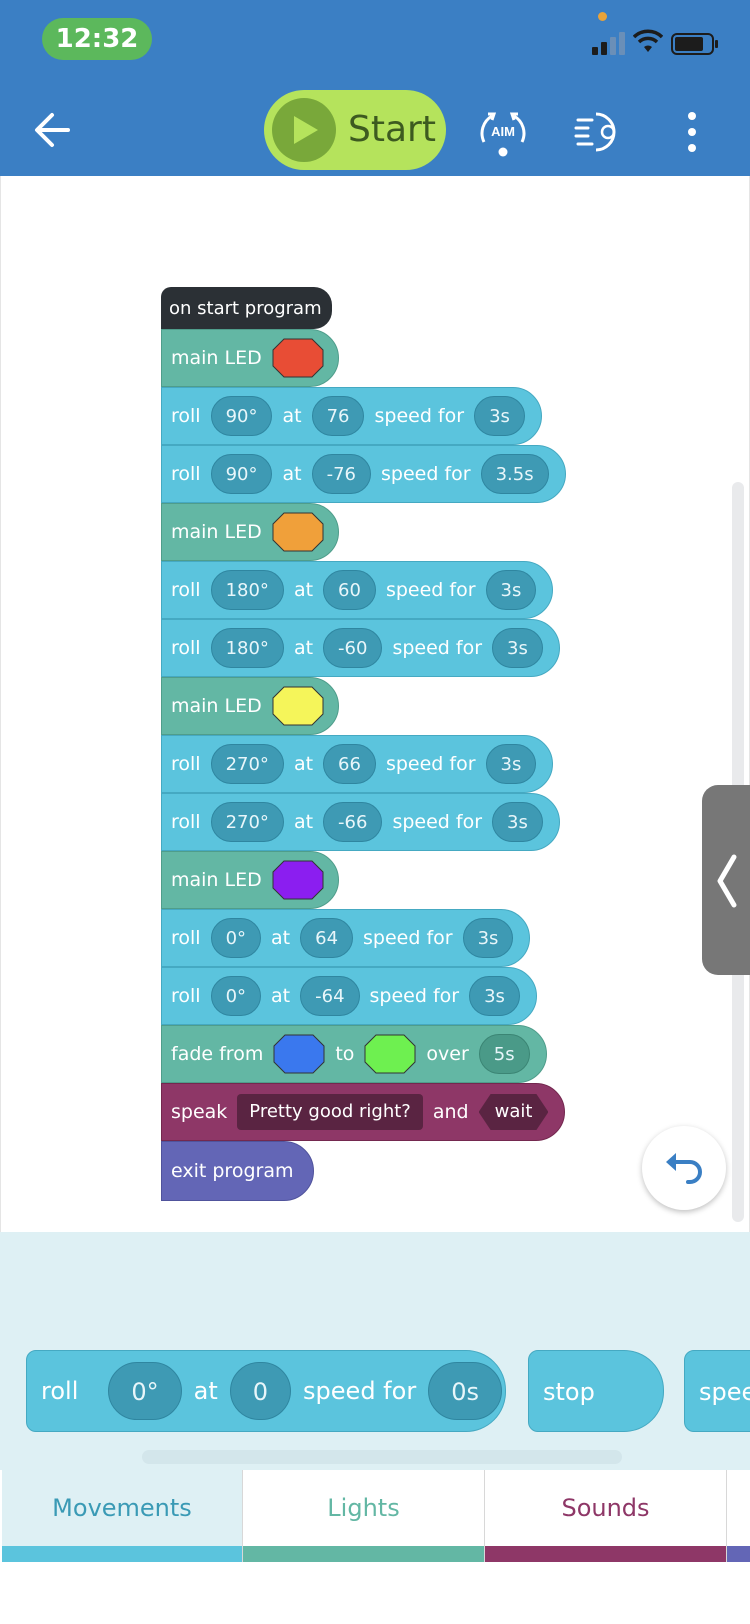 This screenshot has width=750, height=1624. What do you see at coordinates (738, 1516) in the screenshot?
I see `tab-next-partial` at bounding box center [738, 1516].